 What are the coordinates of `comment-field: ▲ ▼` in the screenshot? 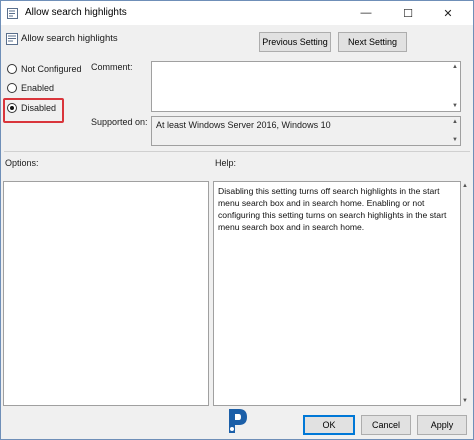 It's located at (306, 86).